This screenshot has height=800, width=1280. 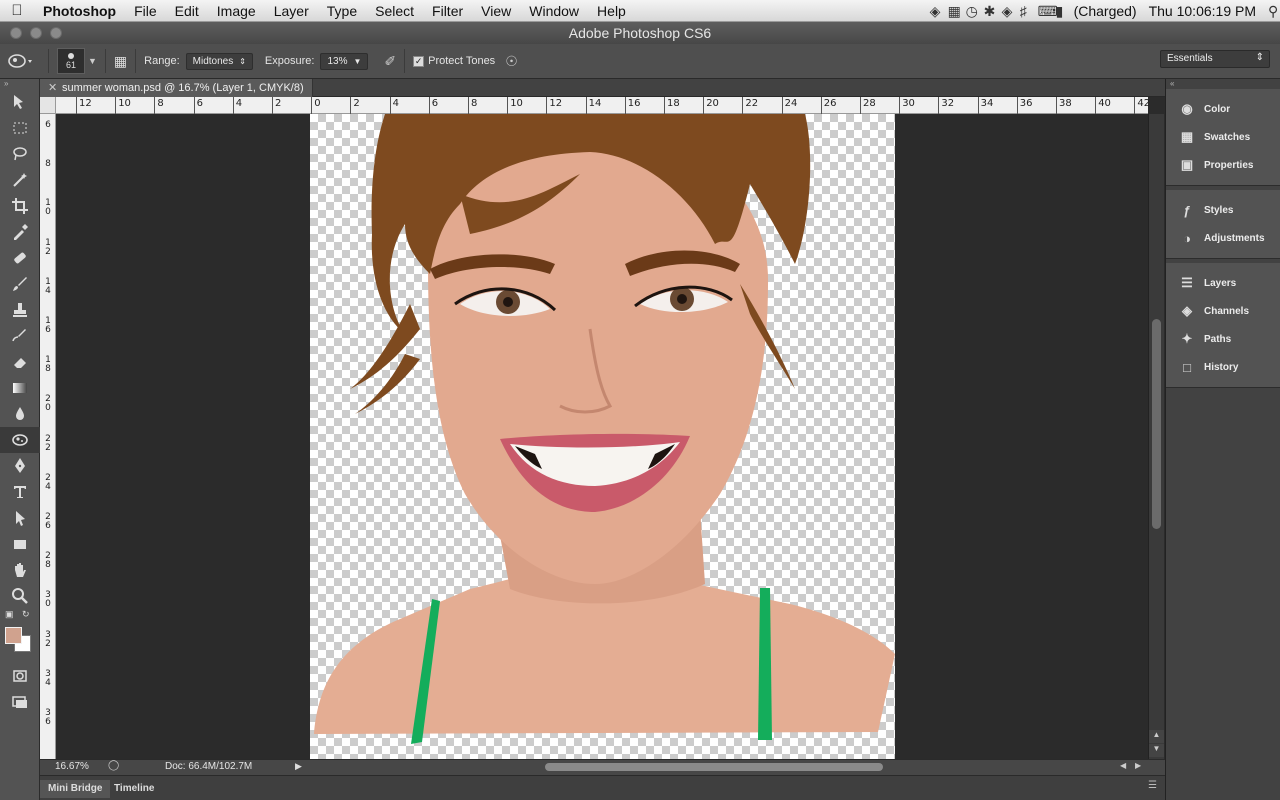 I want to click on brush-dropdown-arrow-icon: ▼, so click(x=92, y=61).